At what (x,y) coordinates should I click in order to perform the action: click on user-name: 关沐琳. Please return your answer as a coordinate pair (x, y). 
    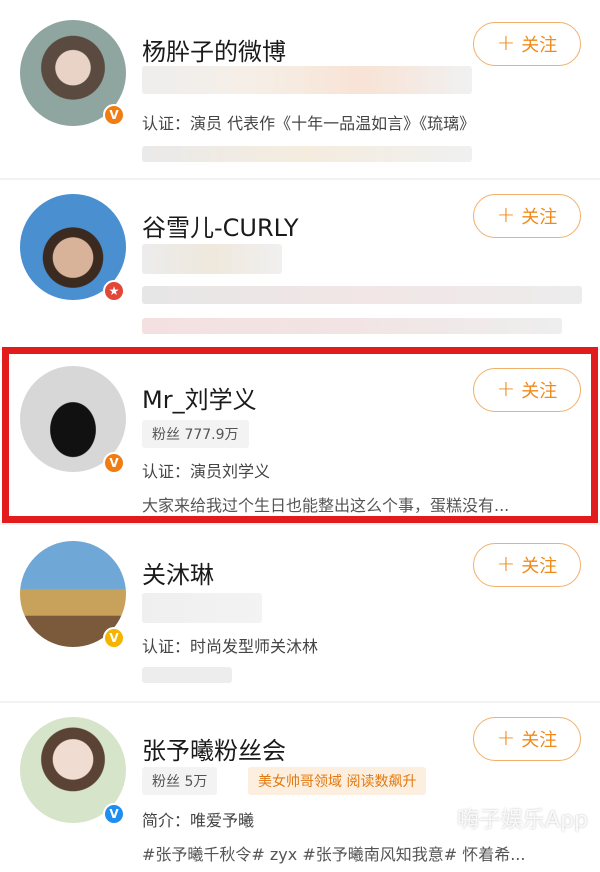
    Looking at the image, I should click on (178, 572).